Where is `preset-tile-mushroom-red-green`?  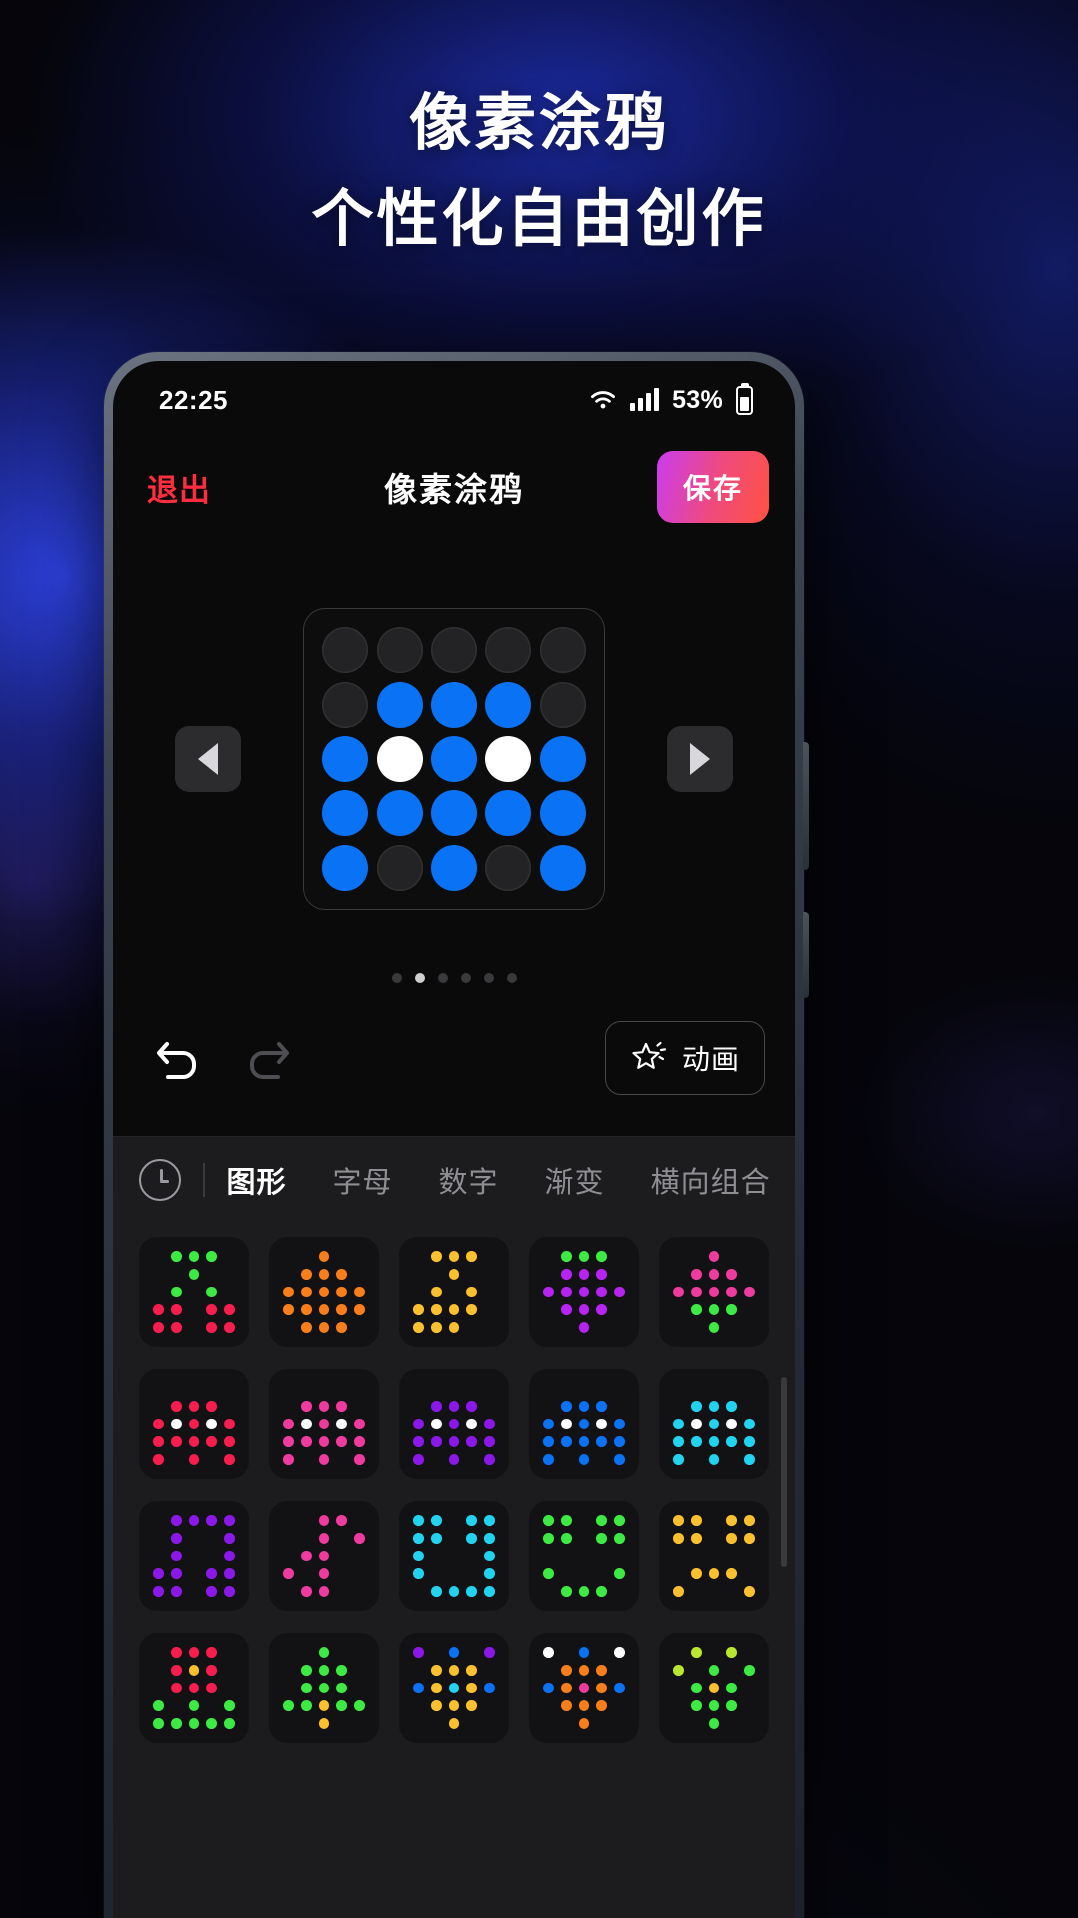
preset-tile-mushroom-red-green is located at coordinates (194, 1688).